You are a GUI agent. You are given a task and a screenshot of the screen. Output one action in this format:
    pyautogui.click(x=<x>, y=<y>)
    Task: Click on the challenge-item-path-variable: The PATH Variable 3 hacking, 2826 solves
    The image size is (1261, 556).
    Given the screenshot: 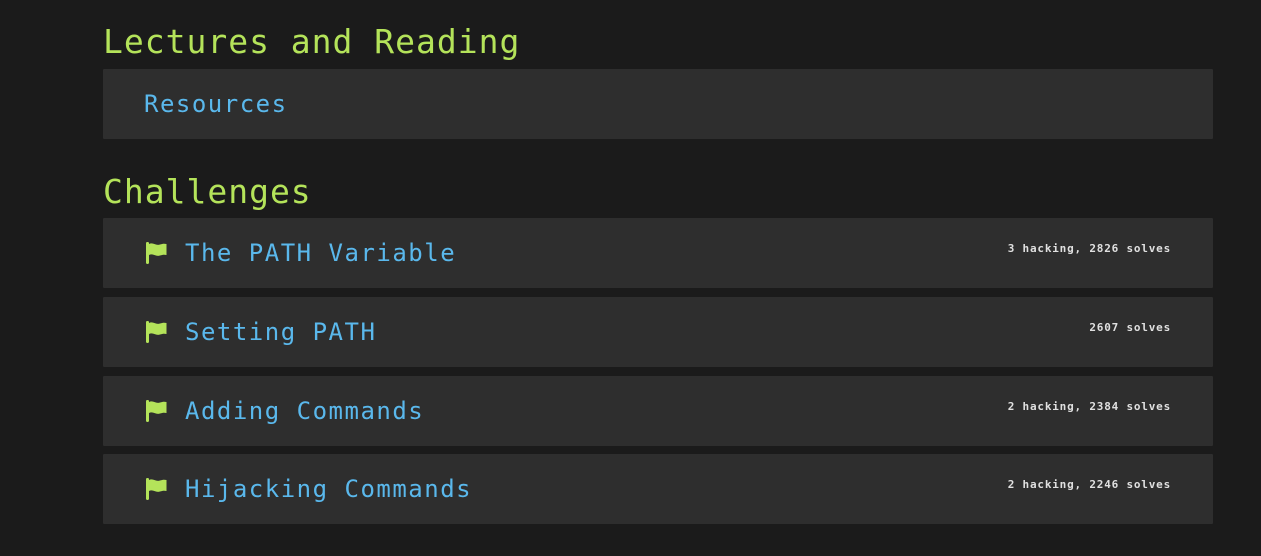 What is the action you would take?
    pyautogui.click(x=658, y=253)
    